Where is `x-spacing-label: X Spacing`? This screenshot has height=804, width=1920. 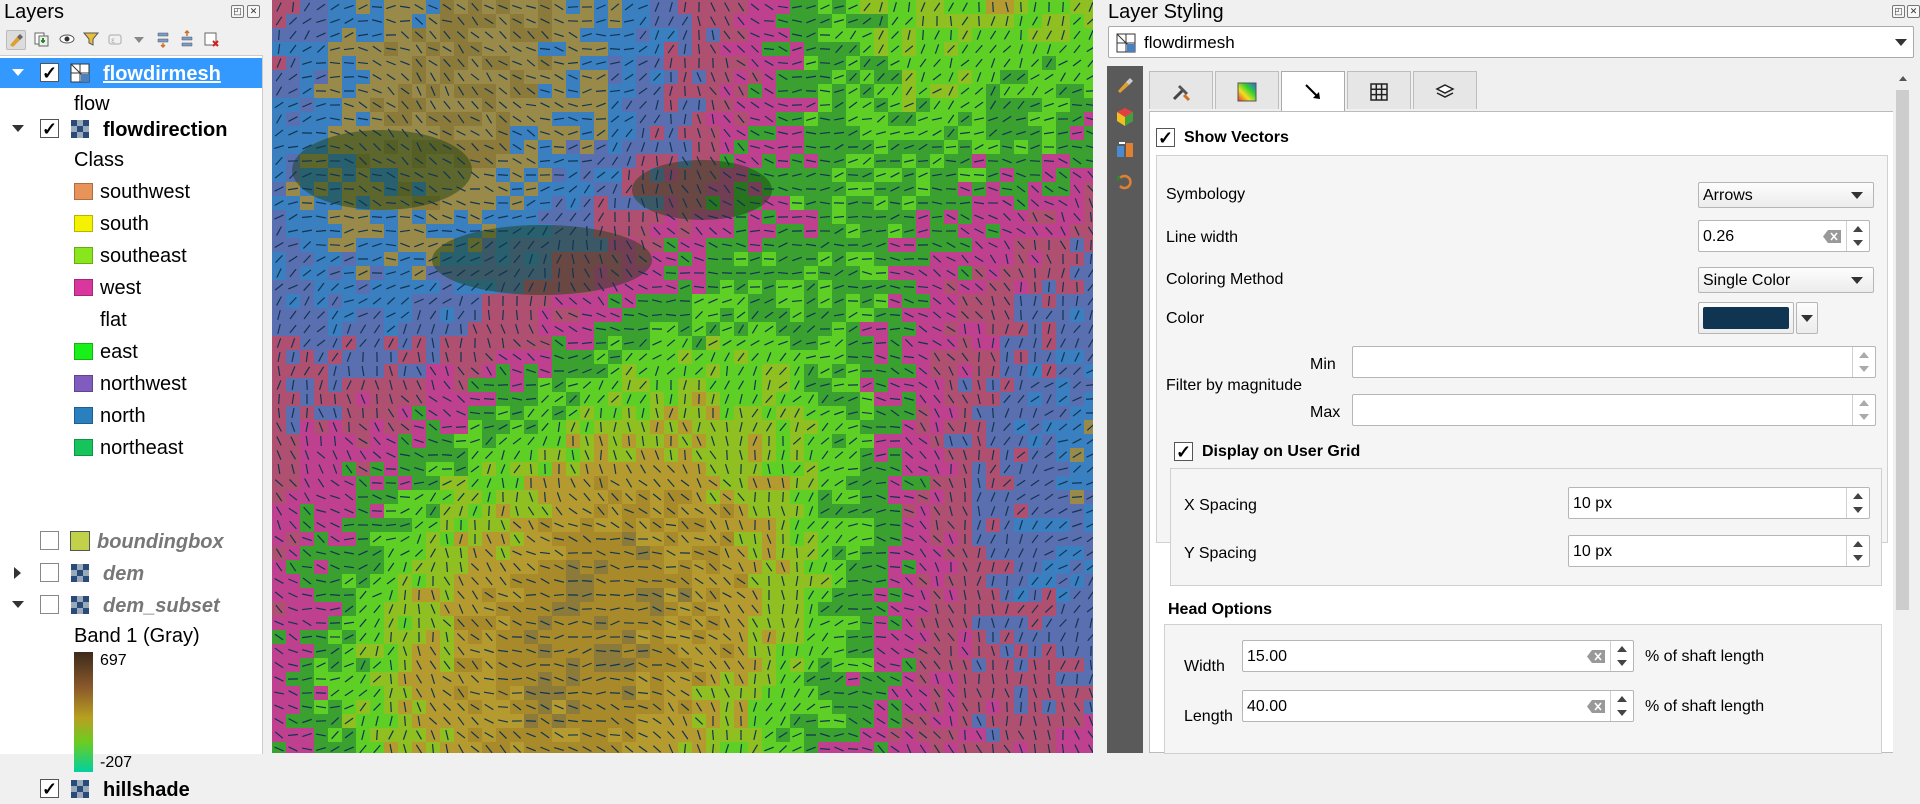
x-spacing-label: X Spacing is located at coordinates (1220, 506).